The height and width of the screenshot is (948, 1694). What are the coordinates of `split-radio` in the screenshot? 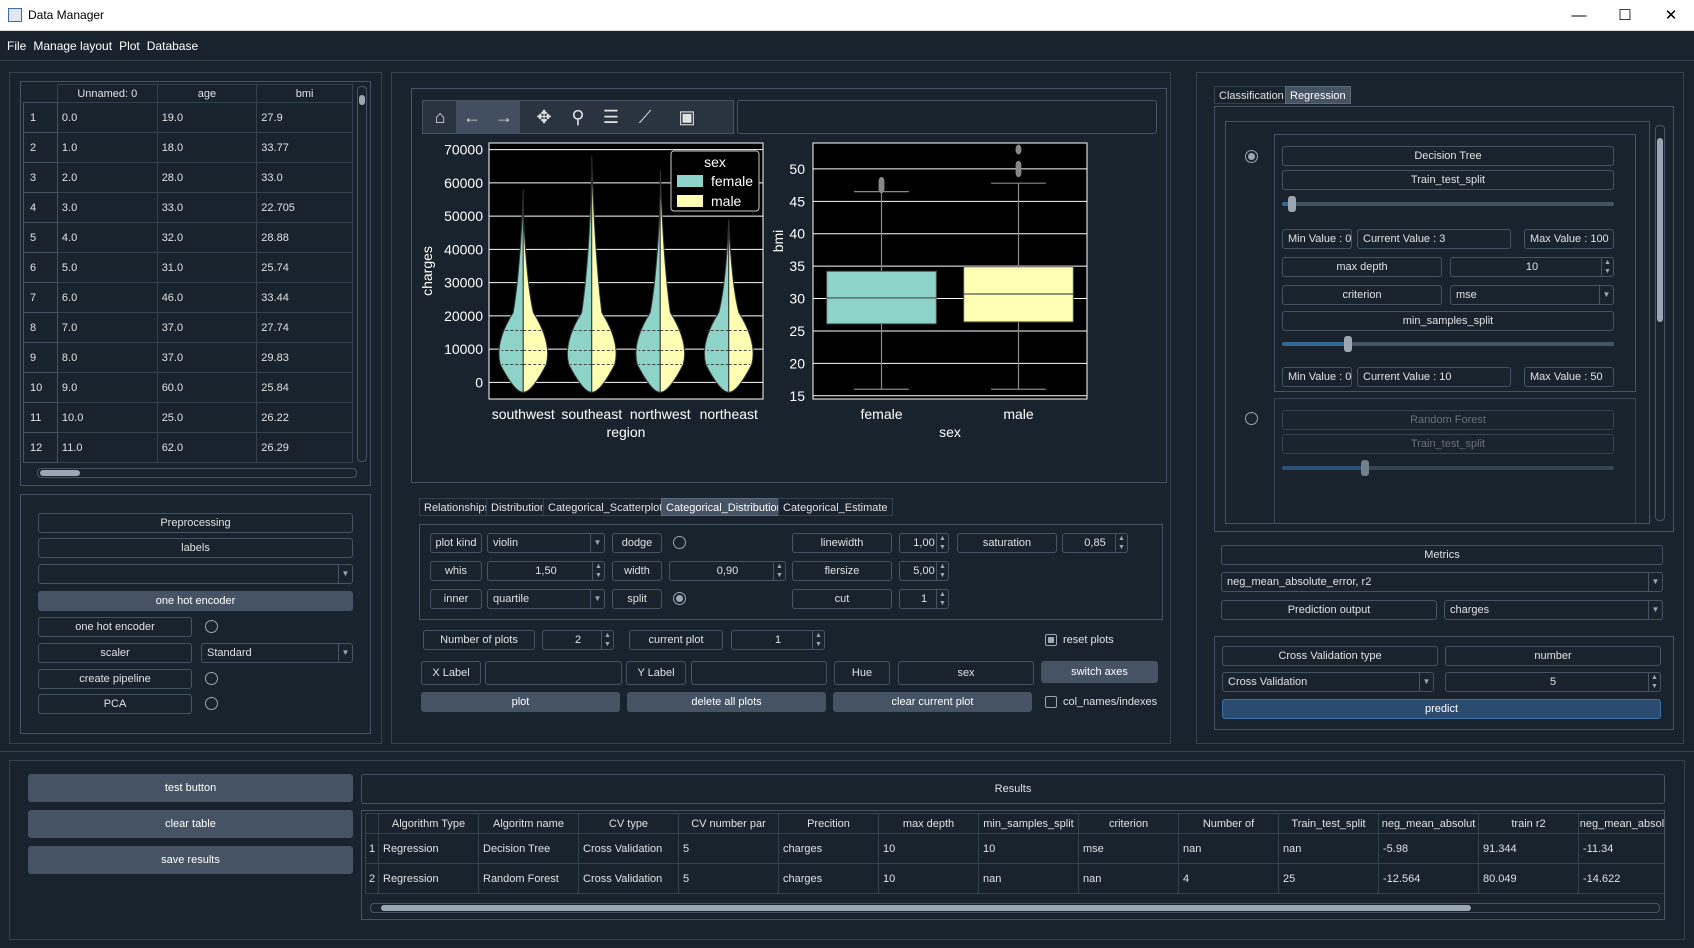 It's located at (679, 598).